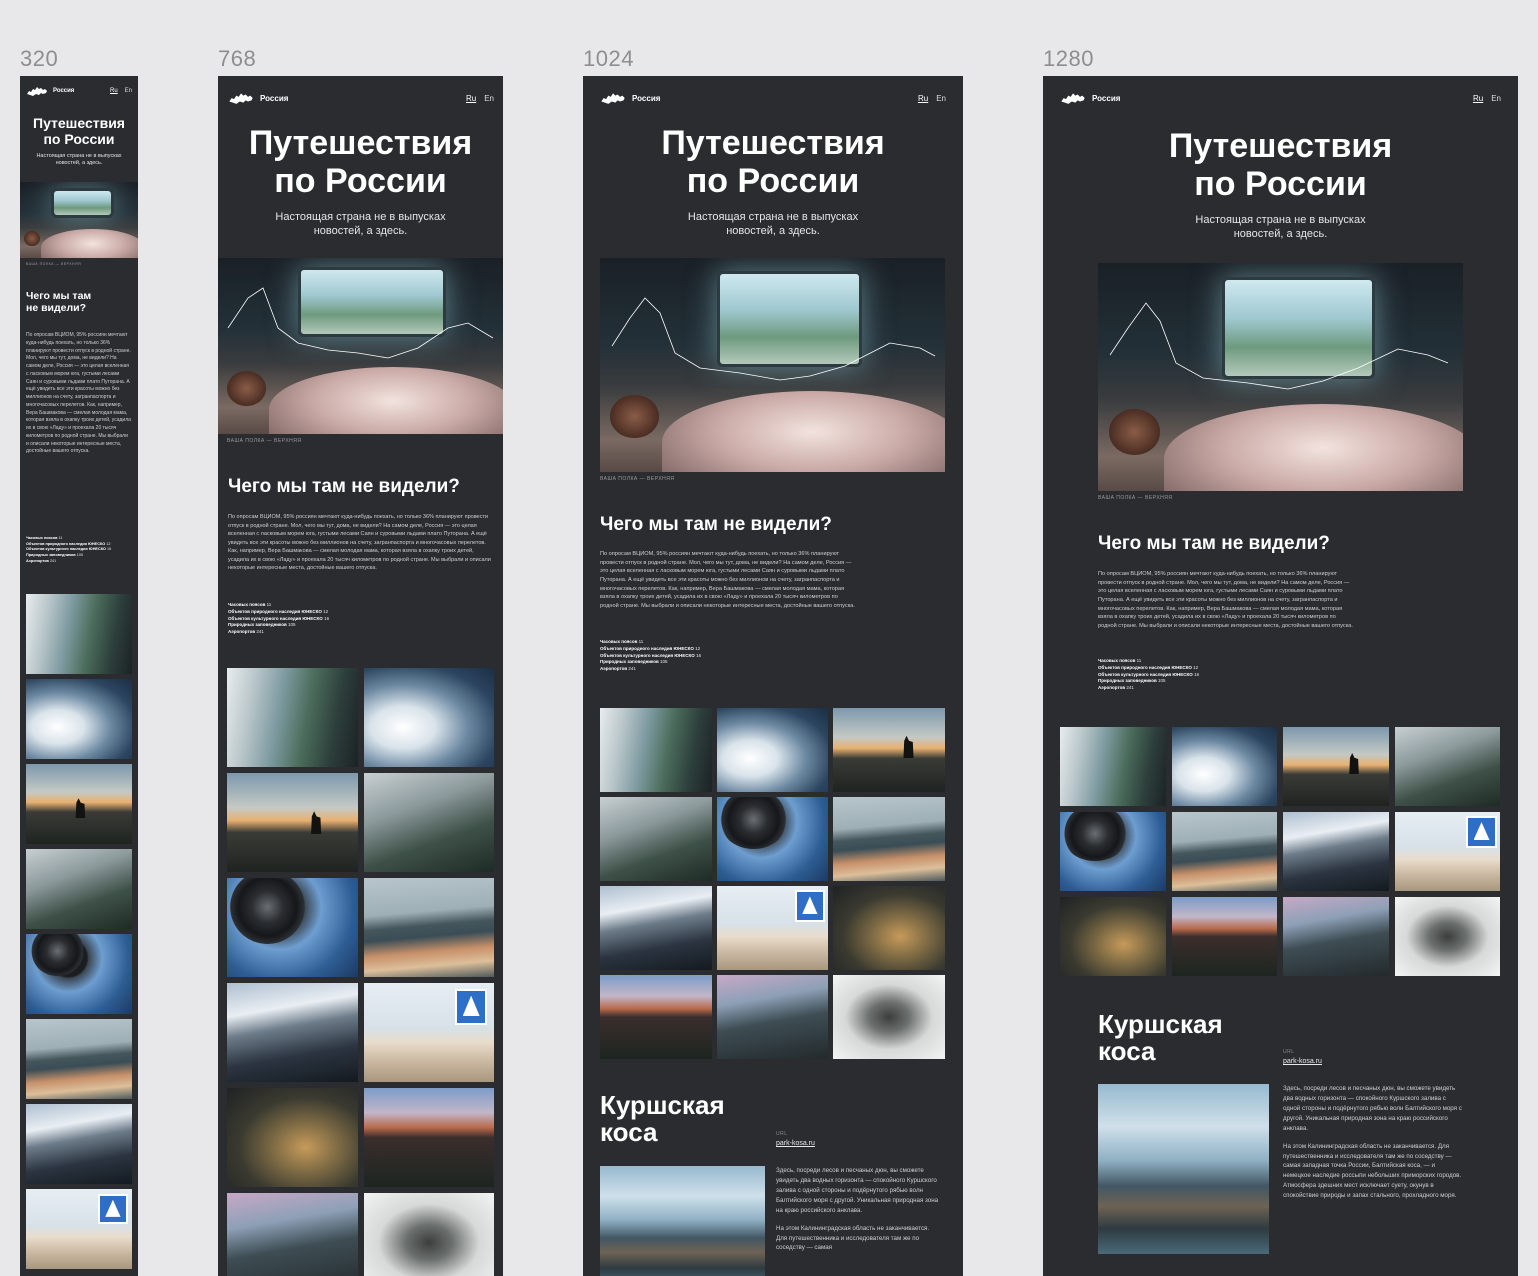 Image resolution: width=1538 pixels, height=1276 pixels. Describe the element at coordinates (1160, 1038) in the screenshot. I see `kosa-title: Куршская коса` at that location.